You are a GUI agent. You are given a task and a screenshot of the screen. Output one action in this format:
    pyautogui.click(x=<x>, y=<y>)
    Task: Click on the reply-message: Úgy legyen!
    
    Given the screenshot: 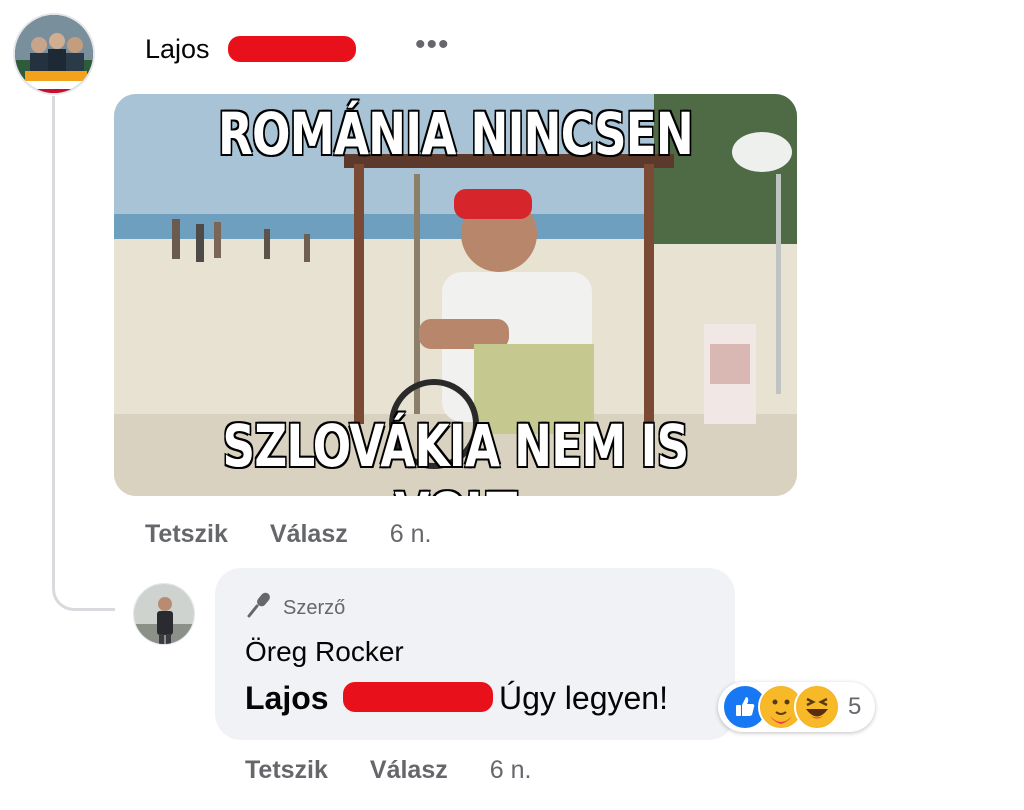 What is the action you would take?
    pyautogui.click(x=583, y=698)
    